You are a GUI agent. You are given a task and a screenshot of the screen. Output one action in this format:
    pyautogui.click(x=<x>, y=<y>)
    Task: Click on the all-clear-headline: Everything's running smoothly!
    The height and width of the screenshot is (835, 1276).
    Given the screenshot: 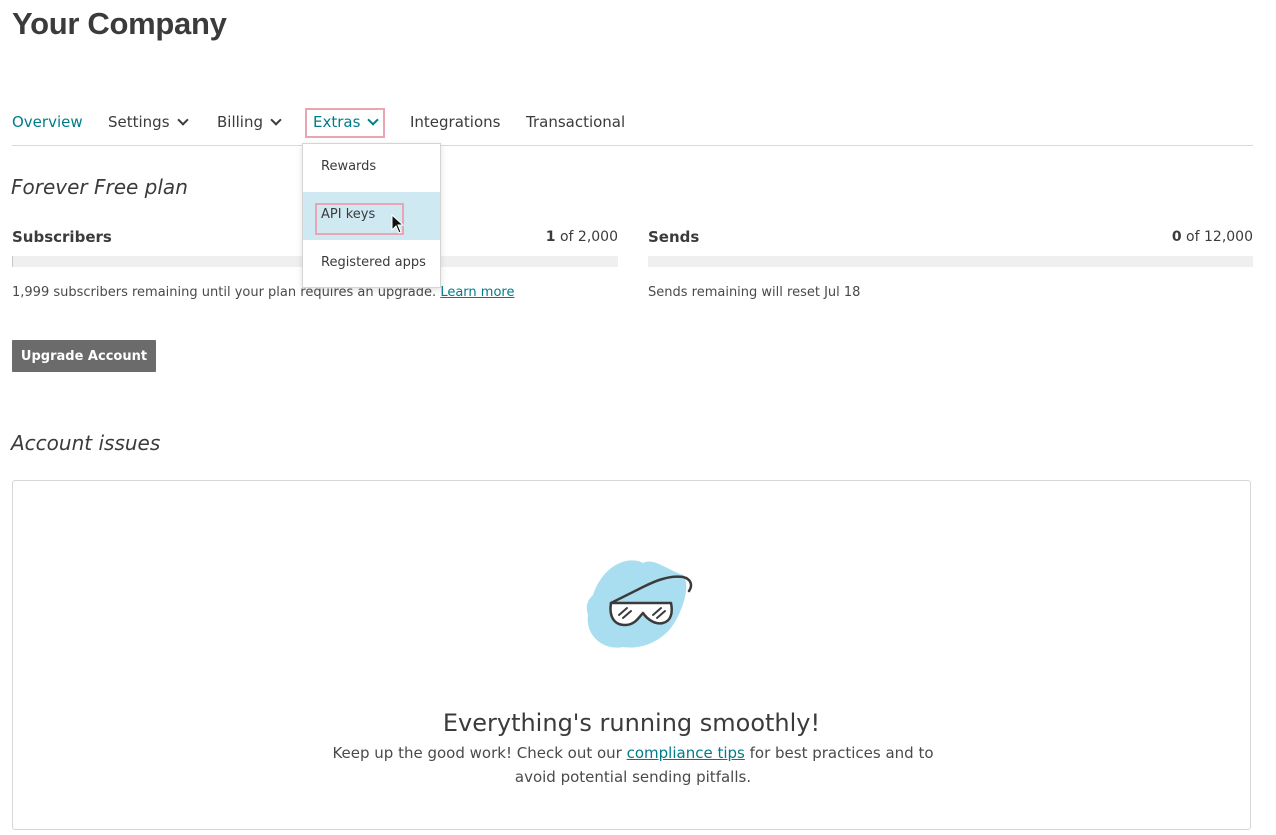 What is the action you would take?
    pyautogui.click(x=631, y=723)
    